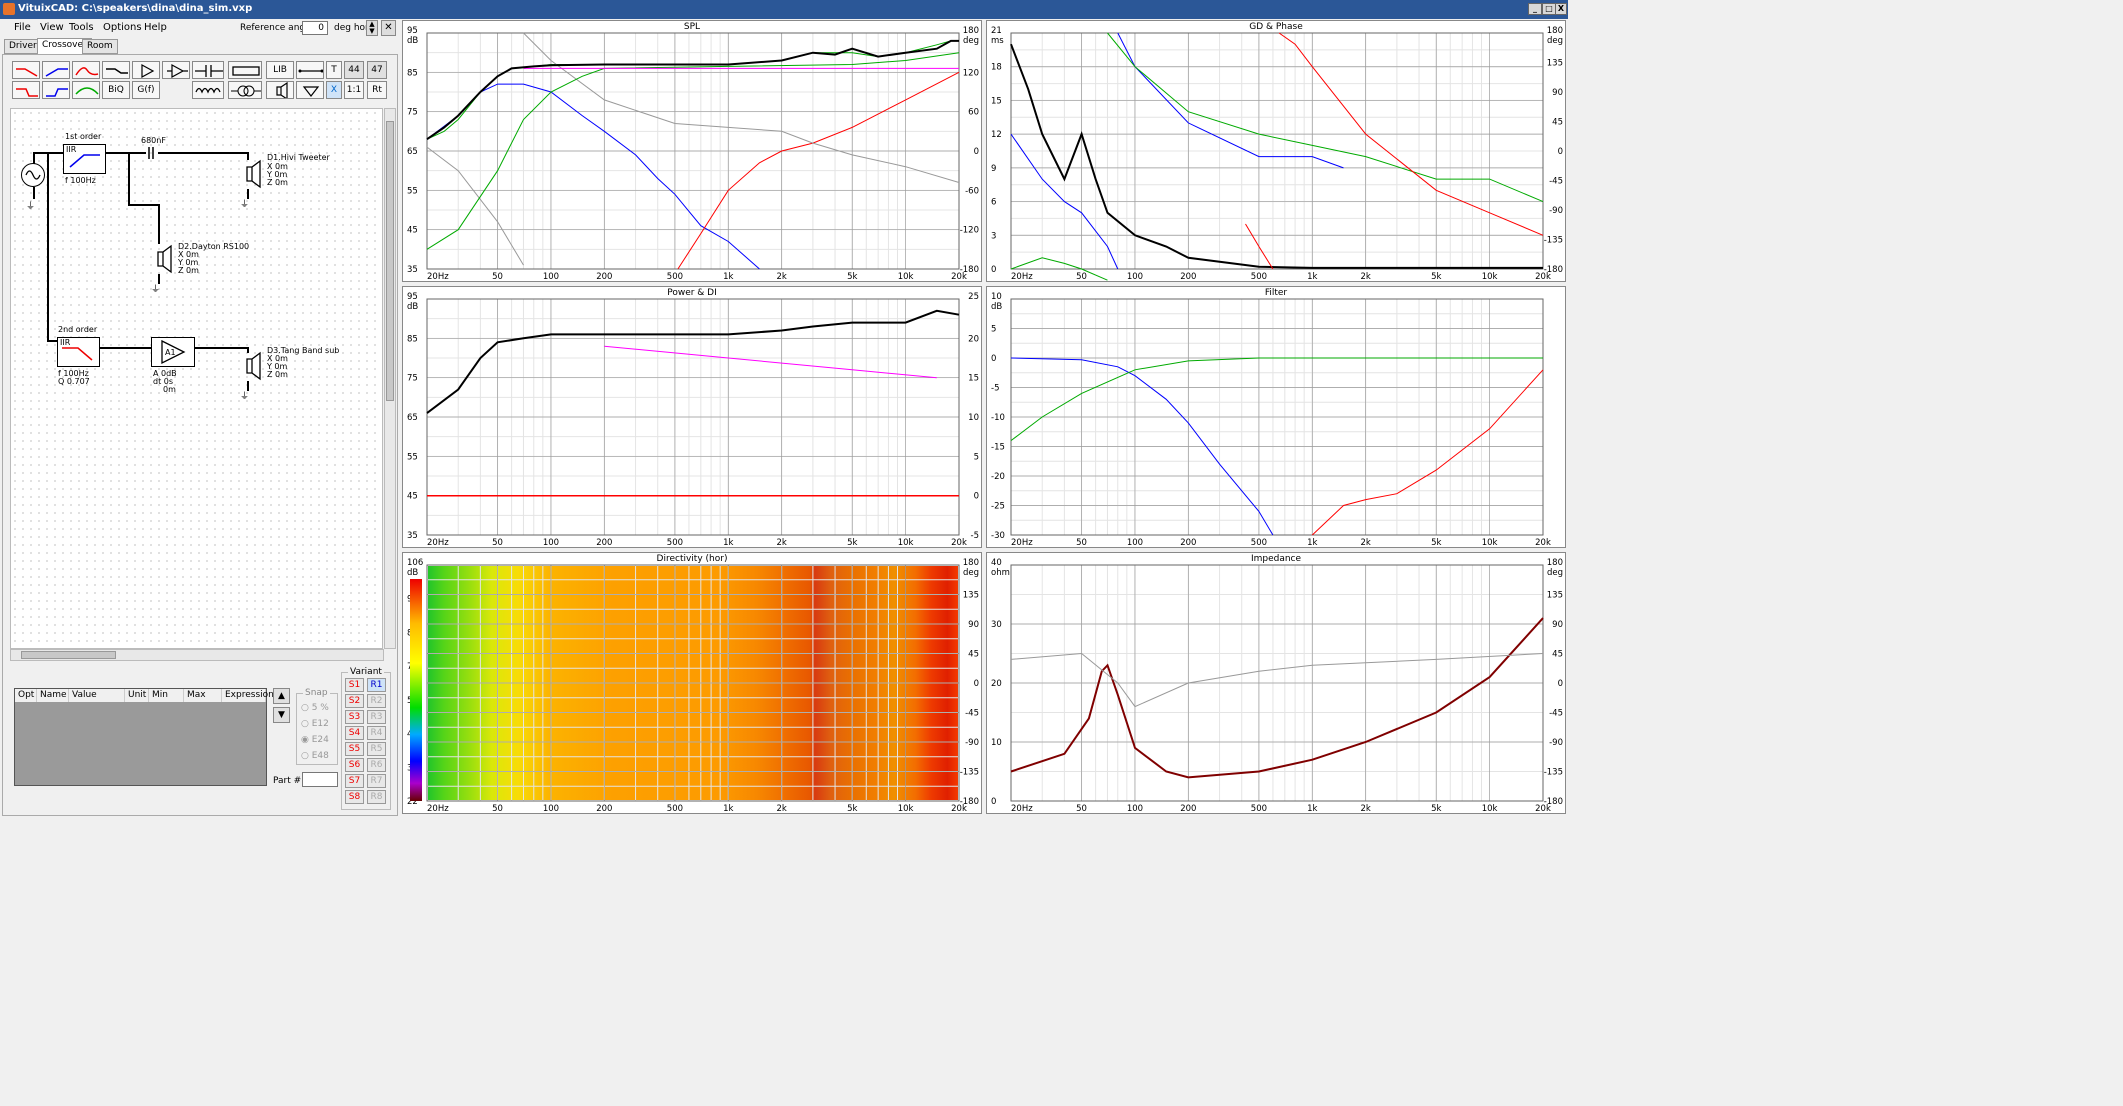 The height and width of the screenshot is (1106, 2123). What do you see at coordinates (84, 159) in the screenshot?
I see `filter1-block: IIR` at bounding box center [84, 159].